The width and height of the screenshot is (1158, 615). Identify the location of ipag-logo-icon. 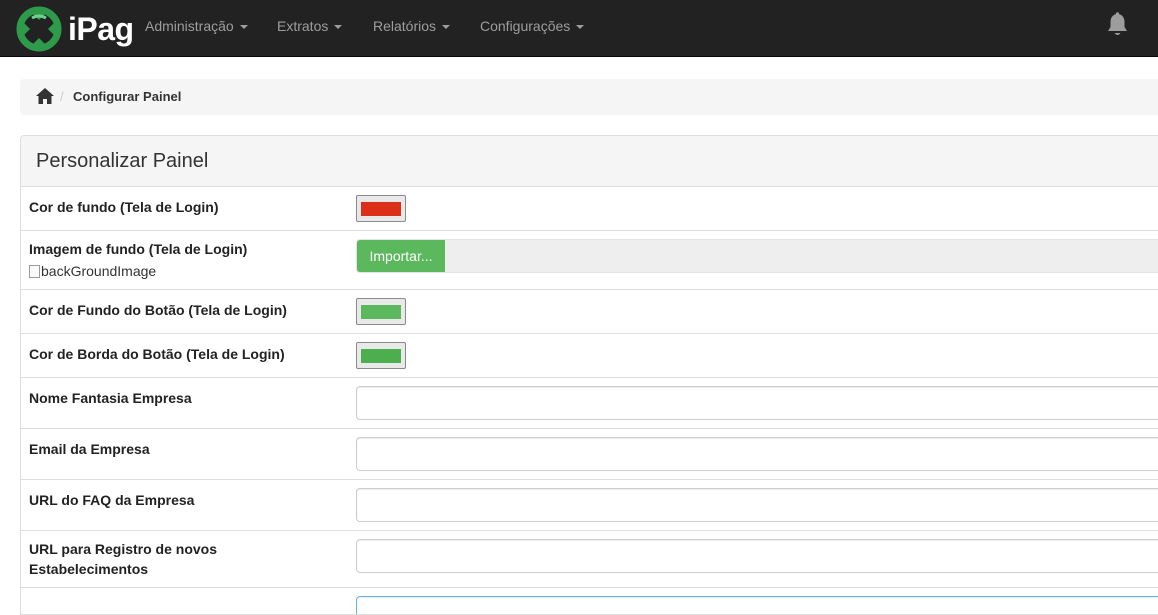
(39, 29).